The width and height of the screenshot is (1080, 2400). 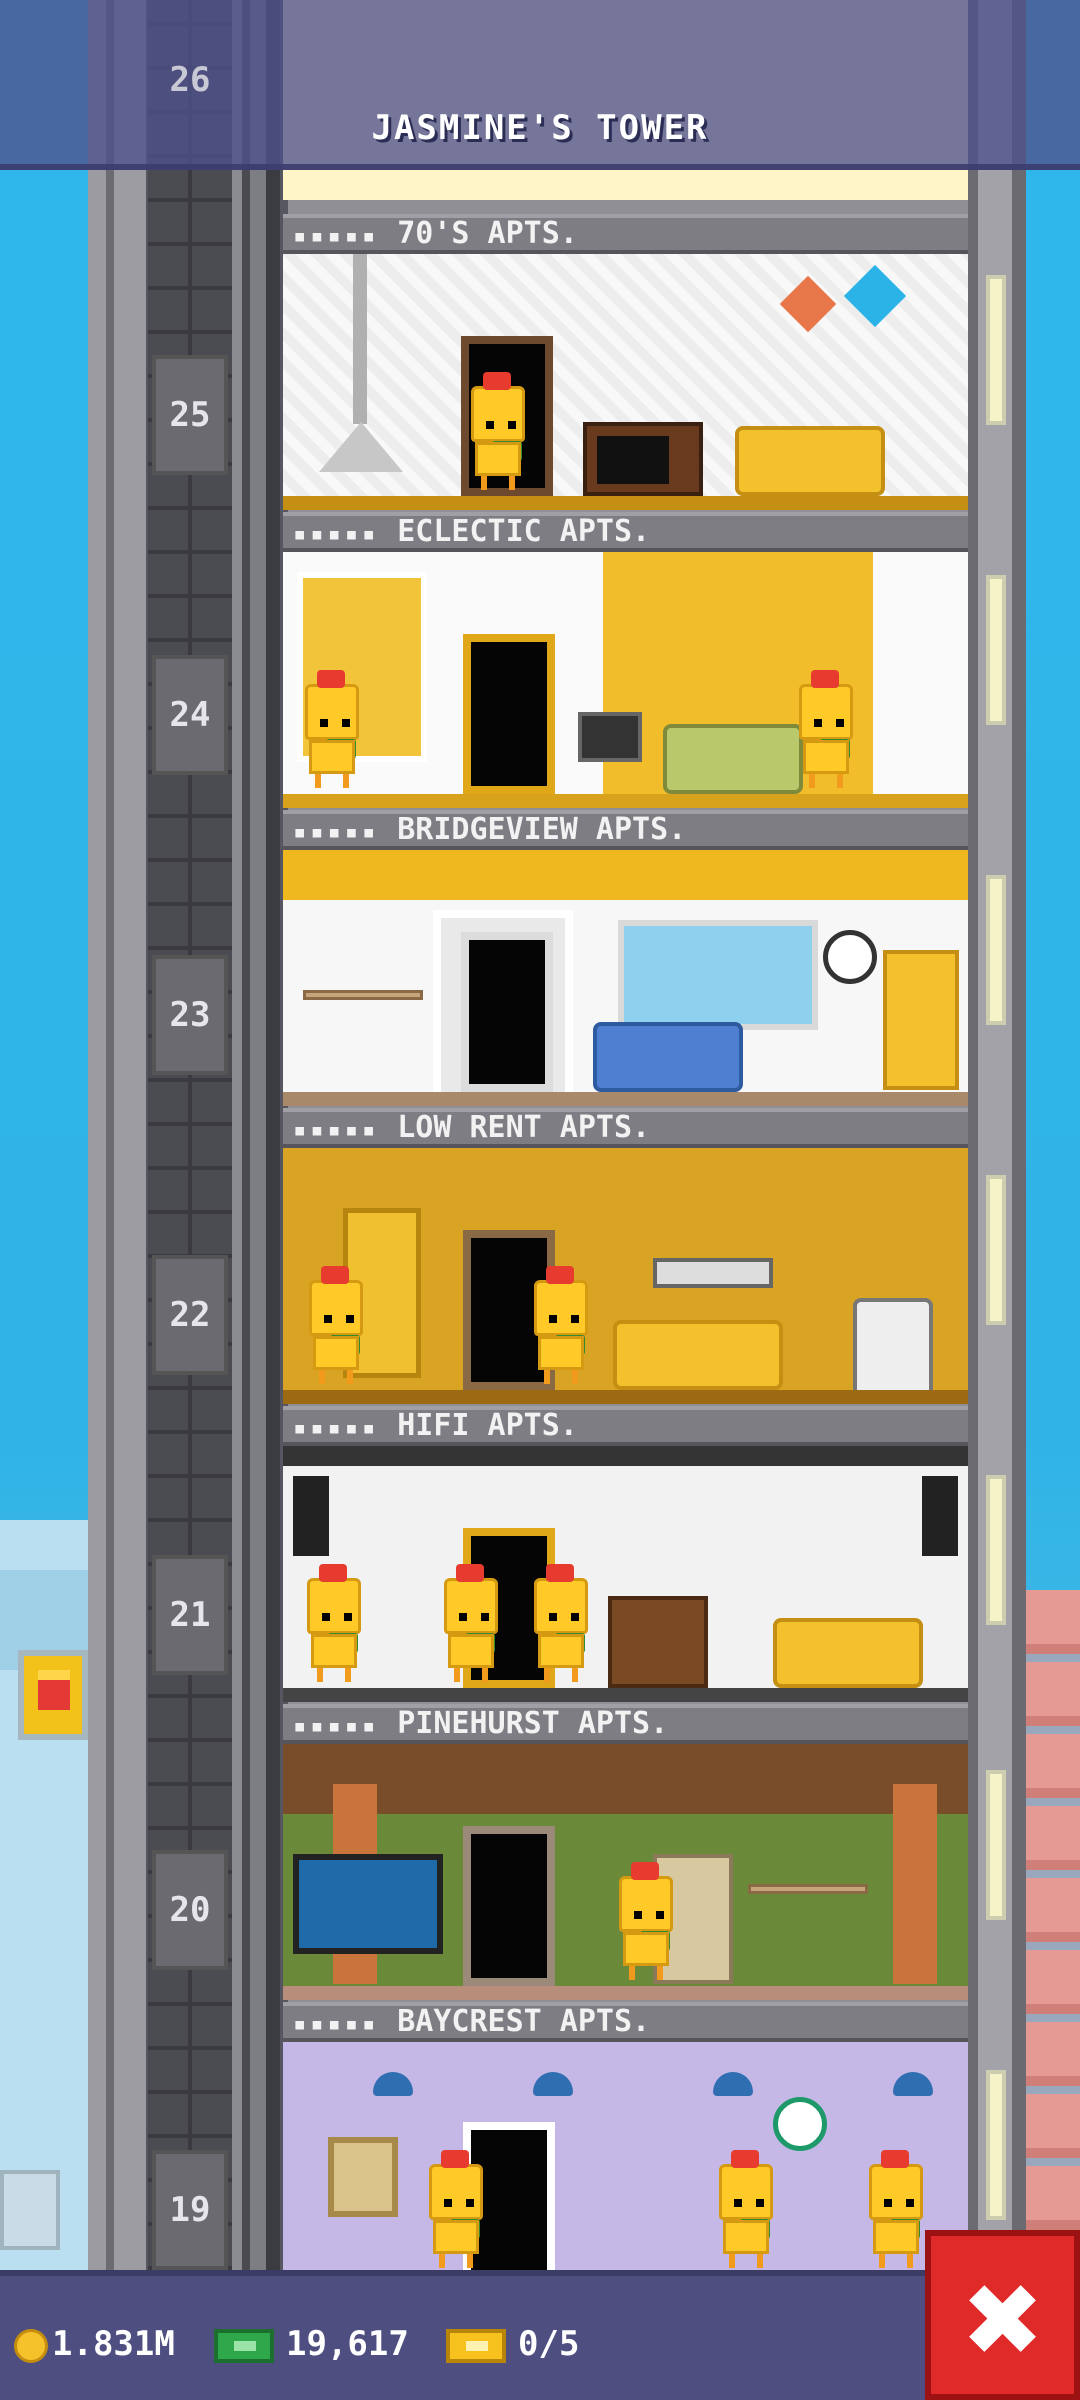 What do you see at coordinates (190, 1315) in the screenshot?
I see `floor-number-22: 22` at bounding box center [190, 1315].